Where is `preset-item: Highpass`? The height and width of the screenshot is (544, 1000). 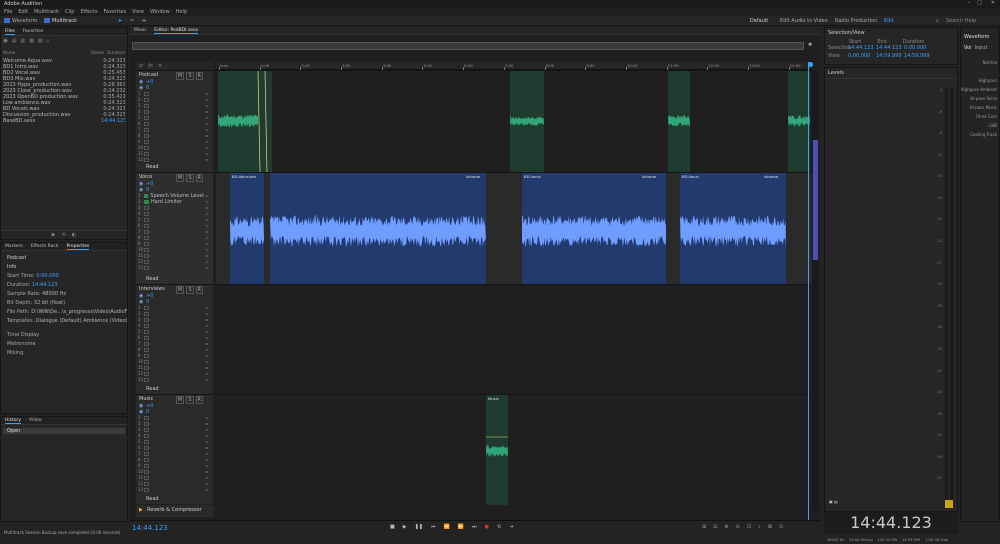 preset-item: Highpass is located at coordinates (988, 80).